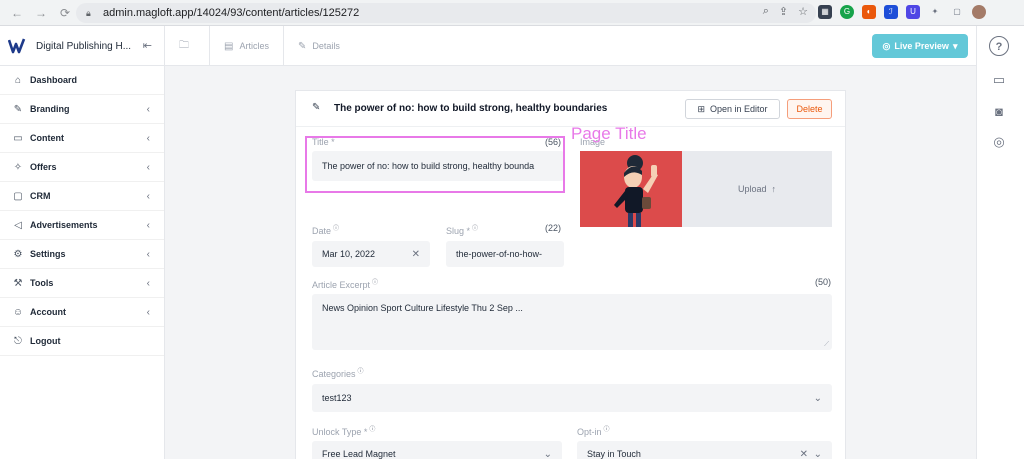 The image size is (1024, 459). What do you see at coordinates (891, 12) in the screenshot?
I see `extension-icon: ℐ` at bounding box center [891, 12].